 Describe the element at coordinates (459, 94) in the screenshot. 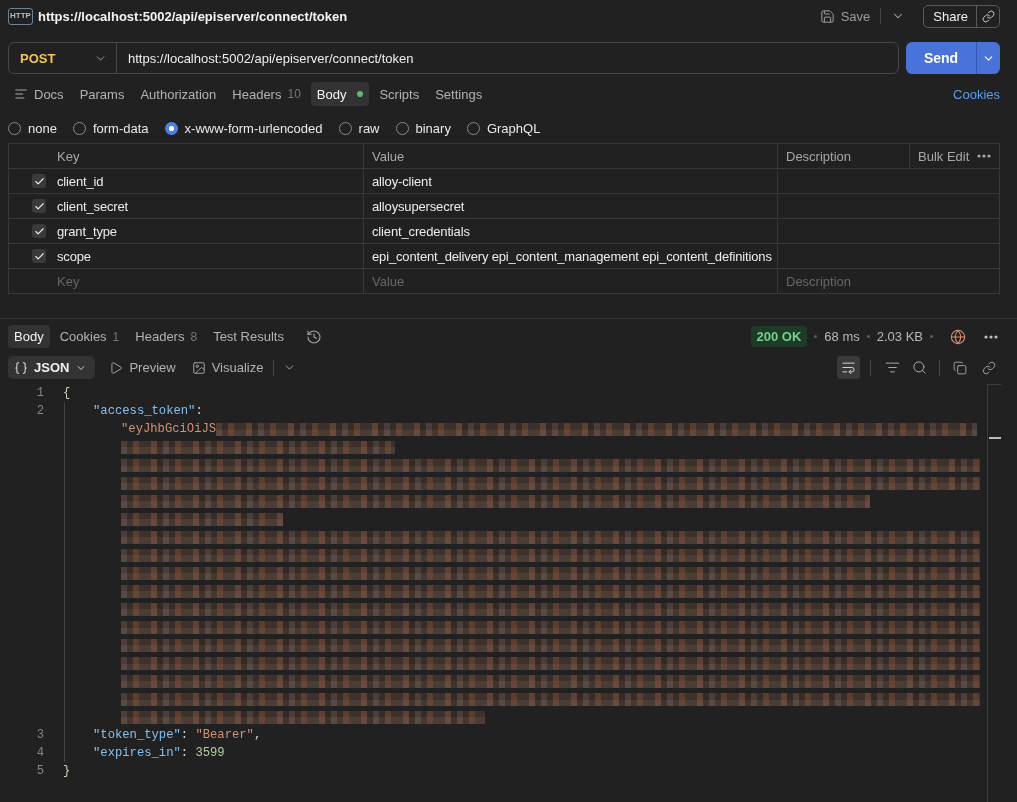

I see `request-tab: Settings` at that location.